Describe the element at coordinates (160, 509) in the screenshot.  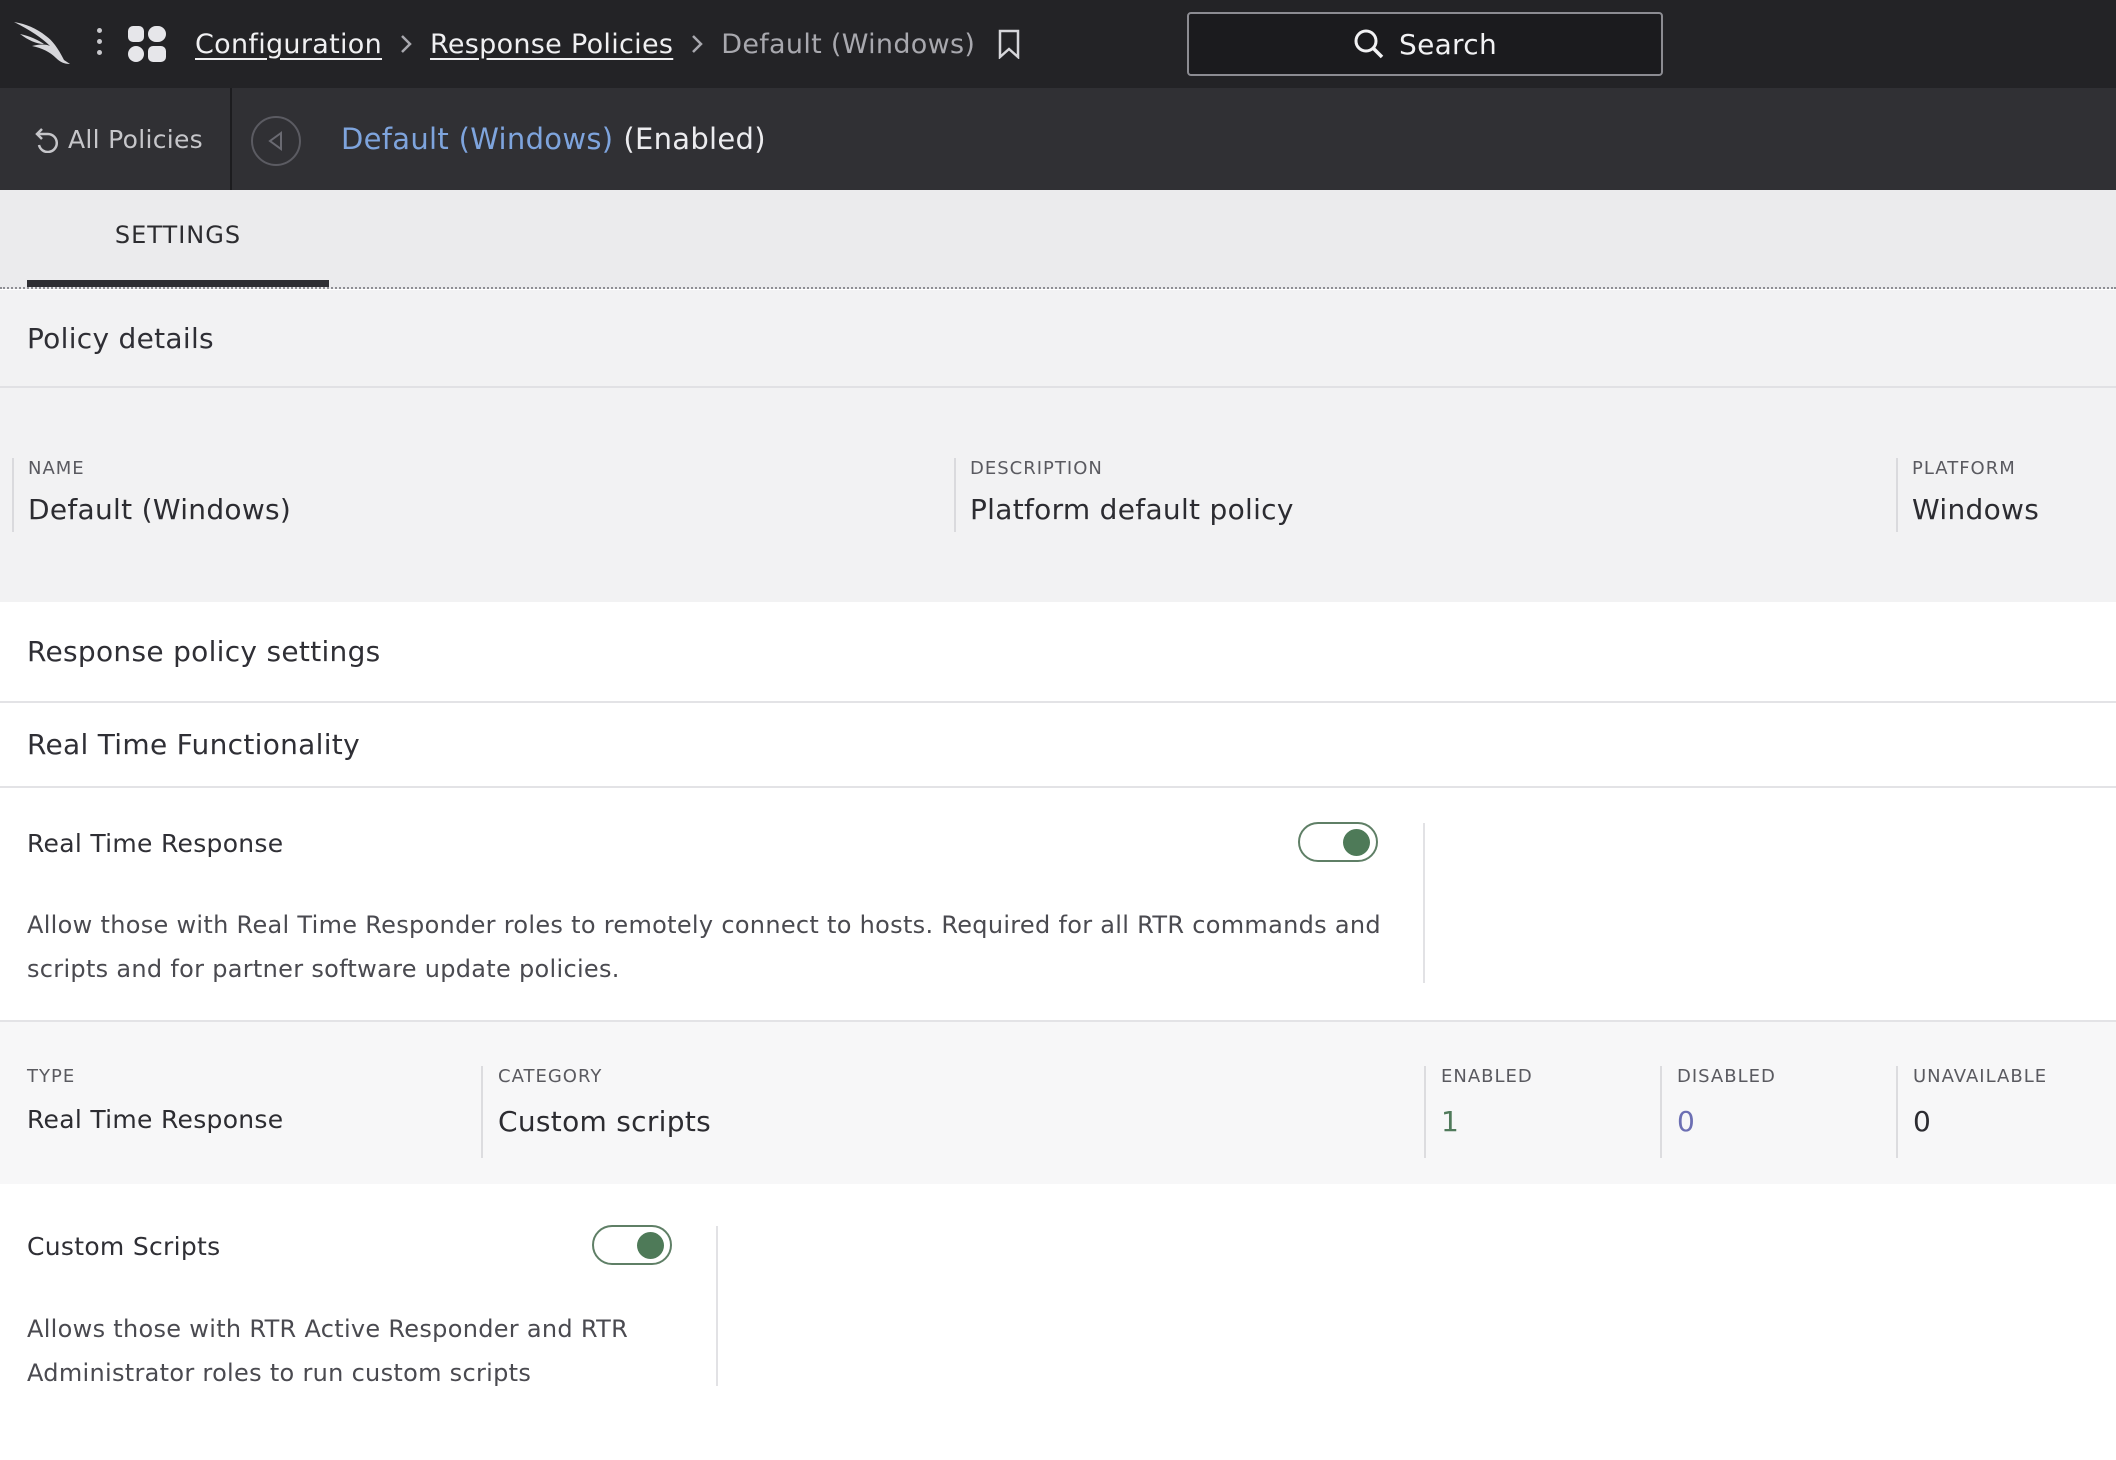
I see `name-value: Default (Windows)` at that location.